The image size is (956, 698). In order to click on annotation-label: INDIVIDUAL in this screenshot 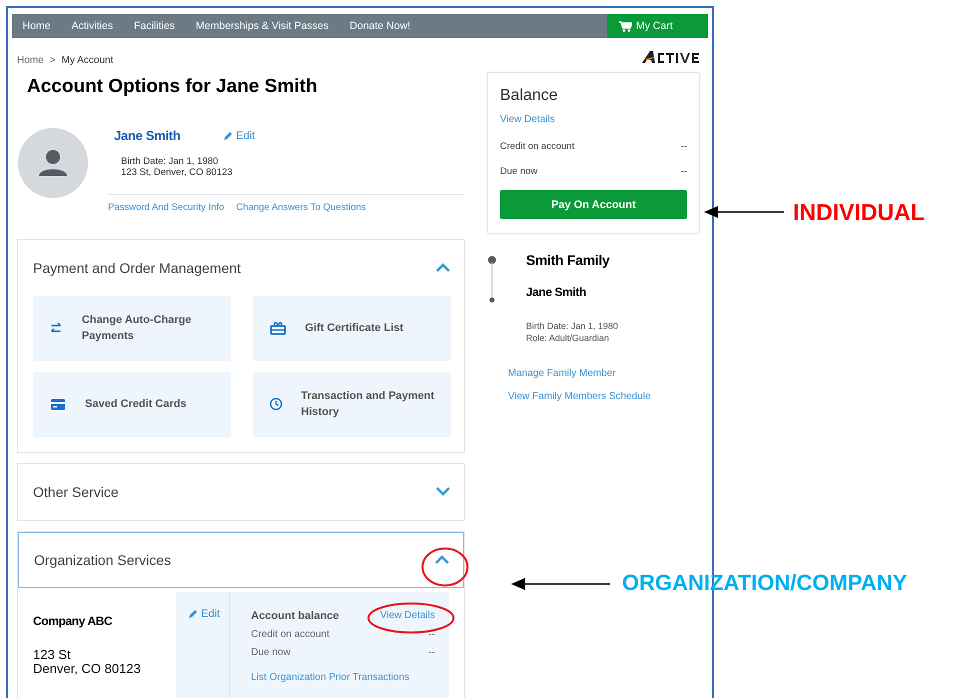, I will do `click(859, 212)`.